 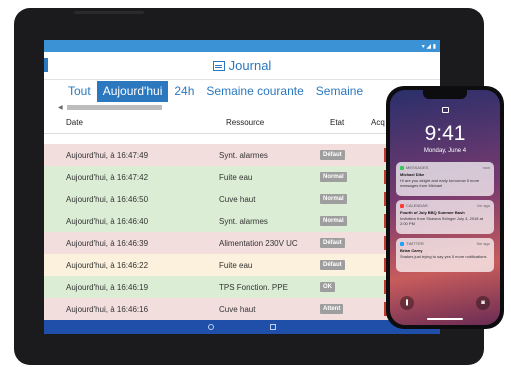 I want to click on tablet-camera-bar, so click(x=109, y=12).